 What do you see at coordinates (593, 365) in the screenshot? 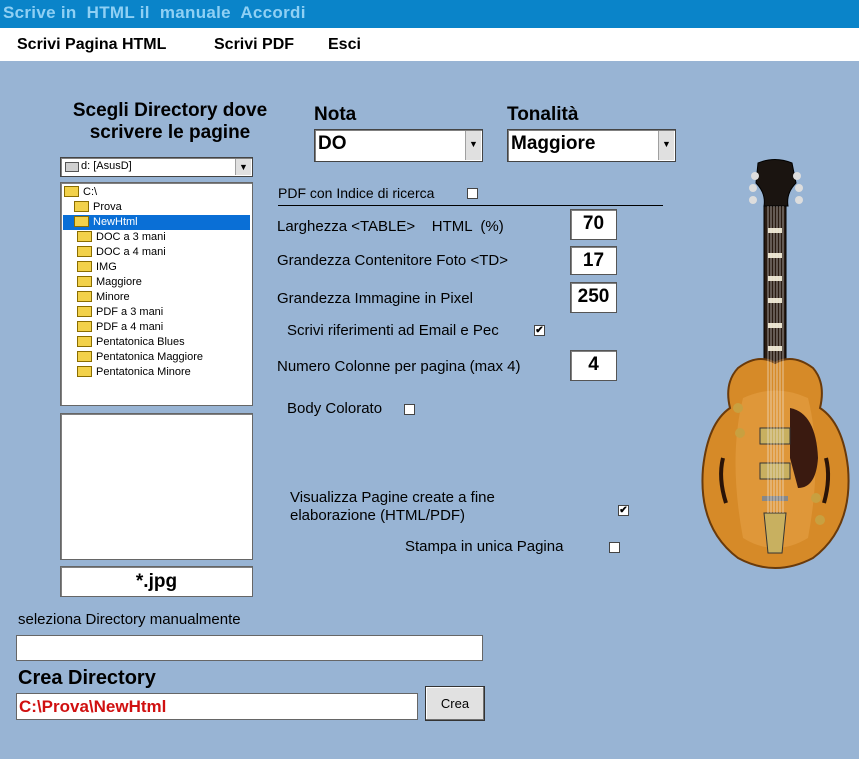
I see `columns-input: 4` at bounding box center [593, 365].